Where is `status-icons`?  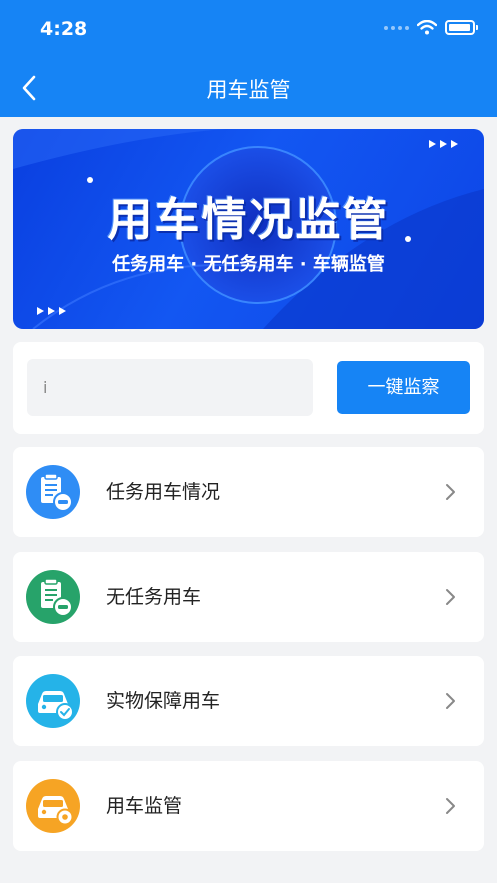
status-icons is located at coordinates (431, 27).